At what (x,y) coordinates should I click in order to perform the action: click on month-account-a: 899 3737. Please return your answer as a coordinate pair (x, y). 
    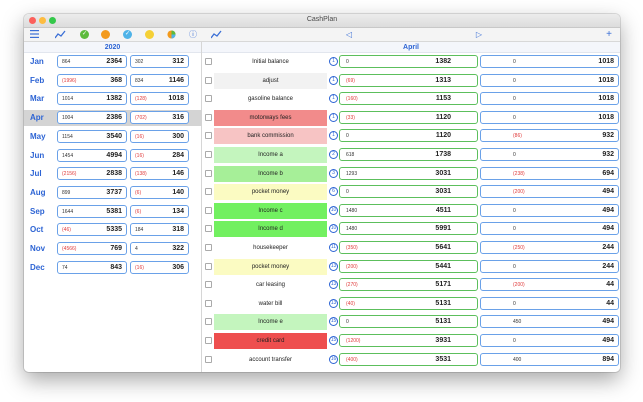
    Looking at the image, I should click on (92, 192).